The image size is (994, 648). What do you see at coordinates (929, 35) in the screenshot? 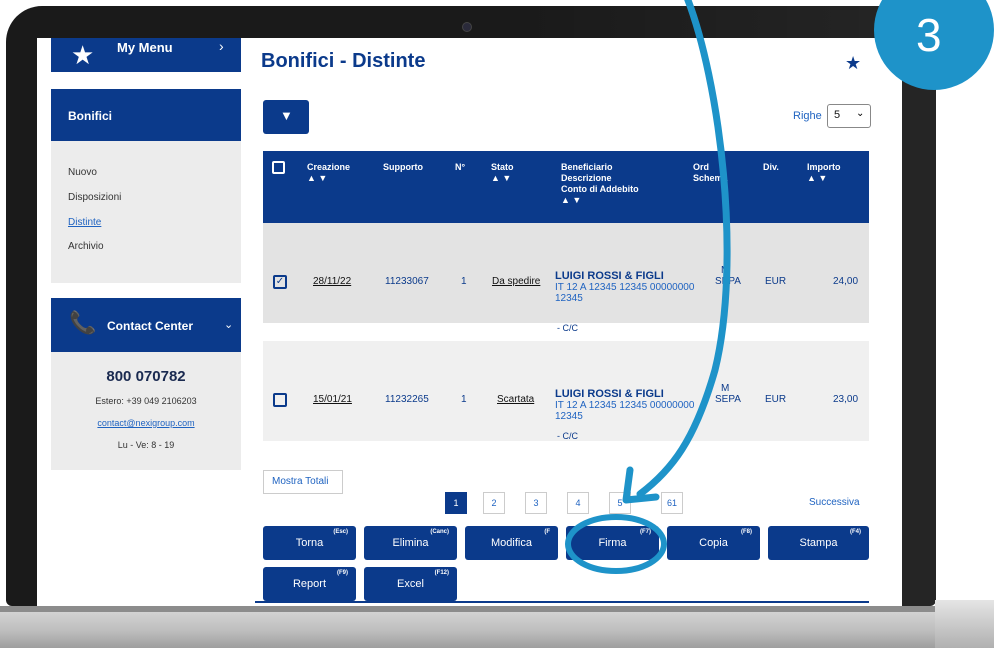
I see `step-number: 3` at bounding box center [929, 35].